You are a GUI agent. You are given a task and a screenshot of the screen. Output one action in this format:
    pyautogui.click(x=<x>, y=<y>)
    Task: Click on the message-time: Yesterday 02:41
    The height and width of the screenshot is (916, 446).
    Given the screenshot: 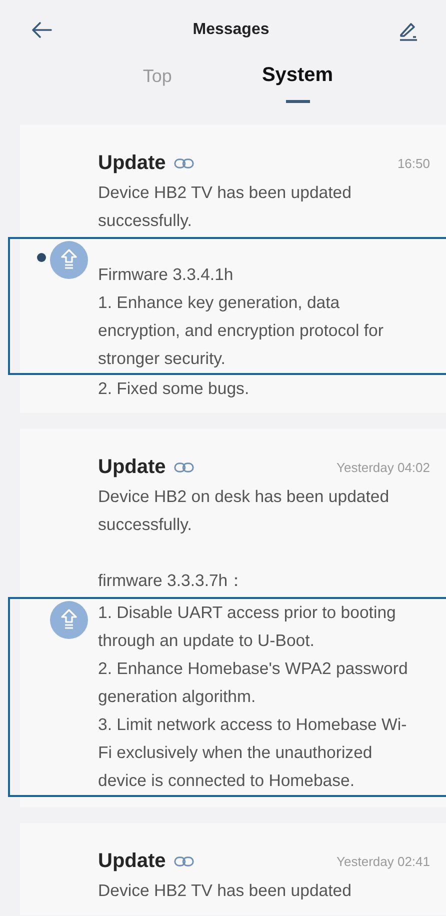 What is the action you would take?
    pyautogui.click(x=383, y=861)
    